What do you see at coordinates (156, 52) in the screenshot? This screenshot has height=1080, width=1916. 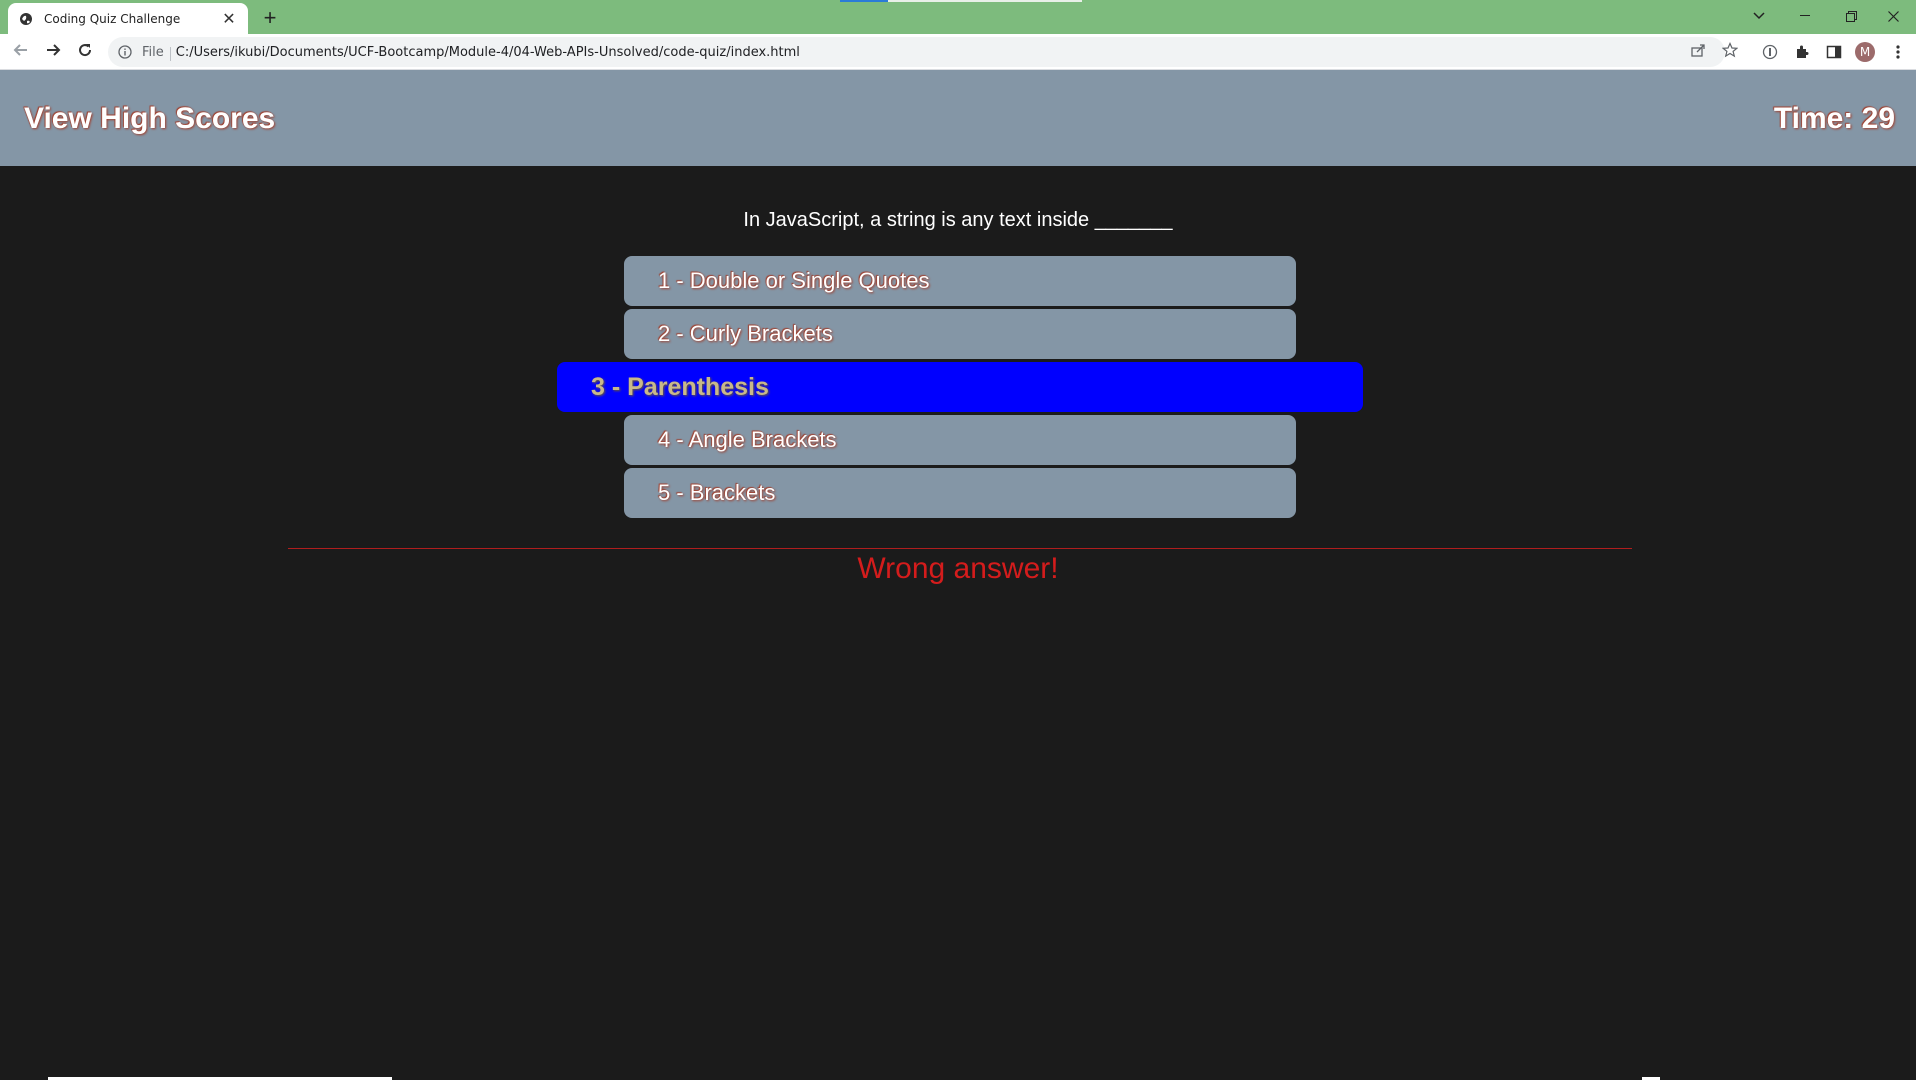 I see `url-scheme-label: File` at bounding box center [156, 52].